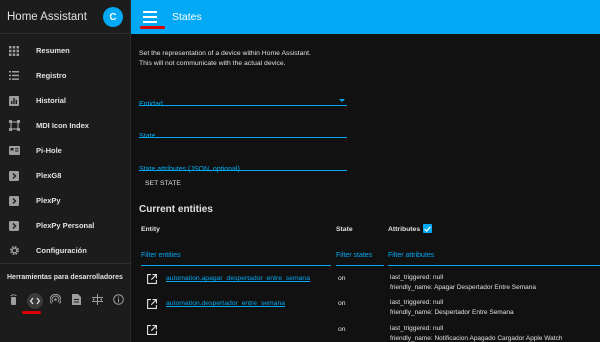  What do you see at coordinates (360, 259) in the screenshot?
I see `filter-states-input: Filter states` at bounding box center [360, 259].